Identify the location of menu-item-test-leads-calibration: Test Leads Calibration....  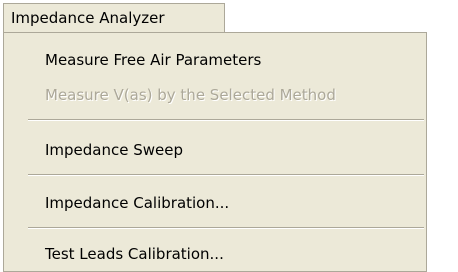
(215, 254).